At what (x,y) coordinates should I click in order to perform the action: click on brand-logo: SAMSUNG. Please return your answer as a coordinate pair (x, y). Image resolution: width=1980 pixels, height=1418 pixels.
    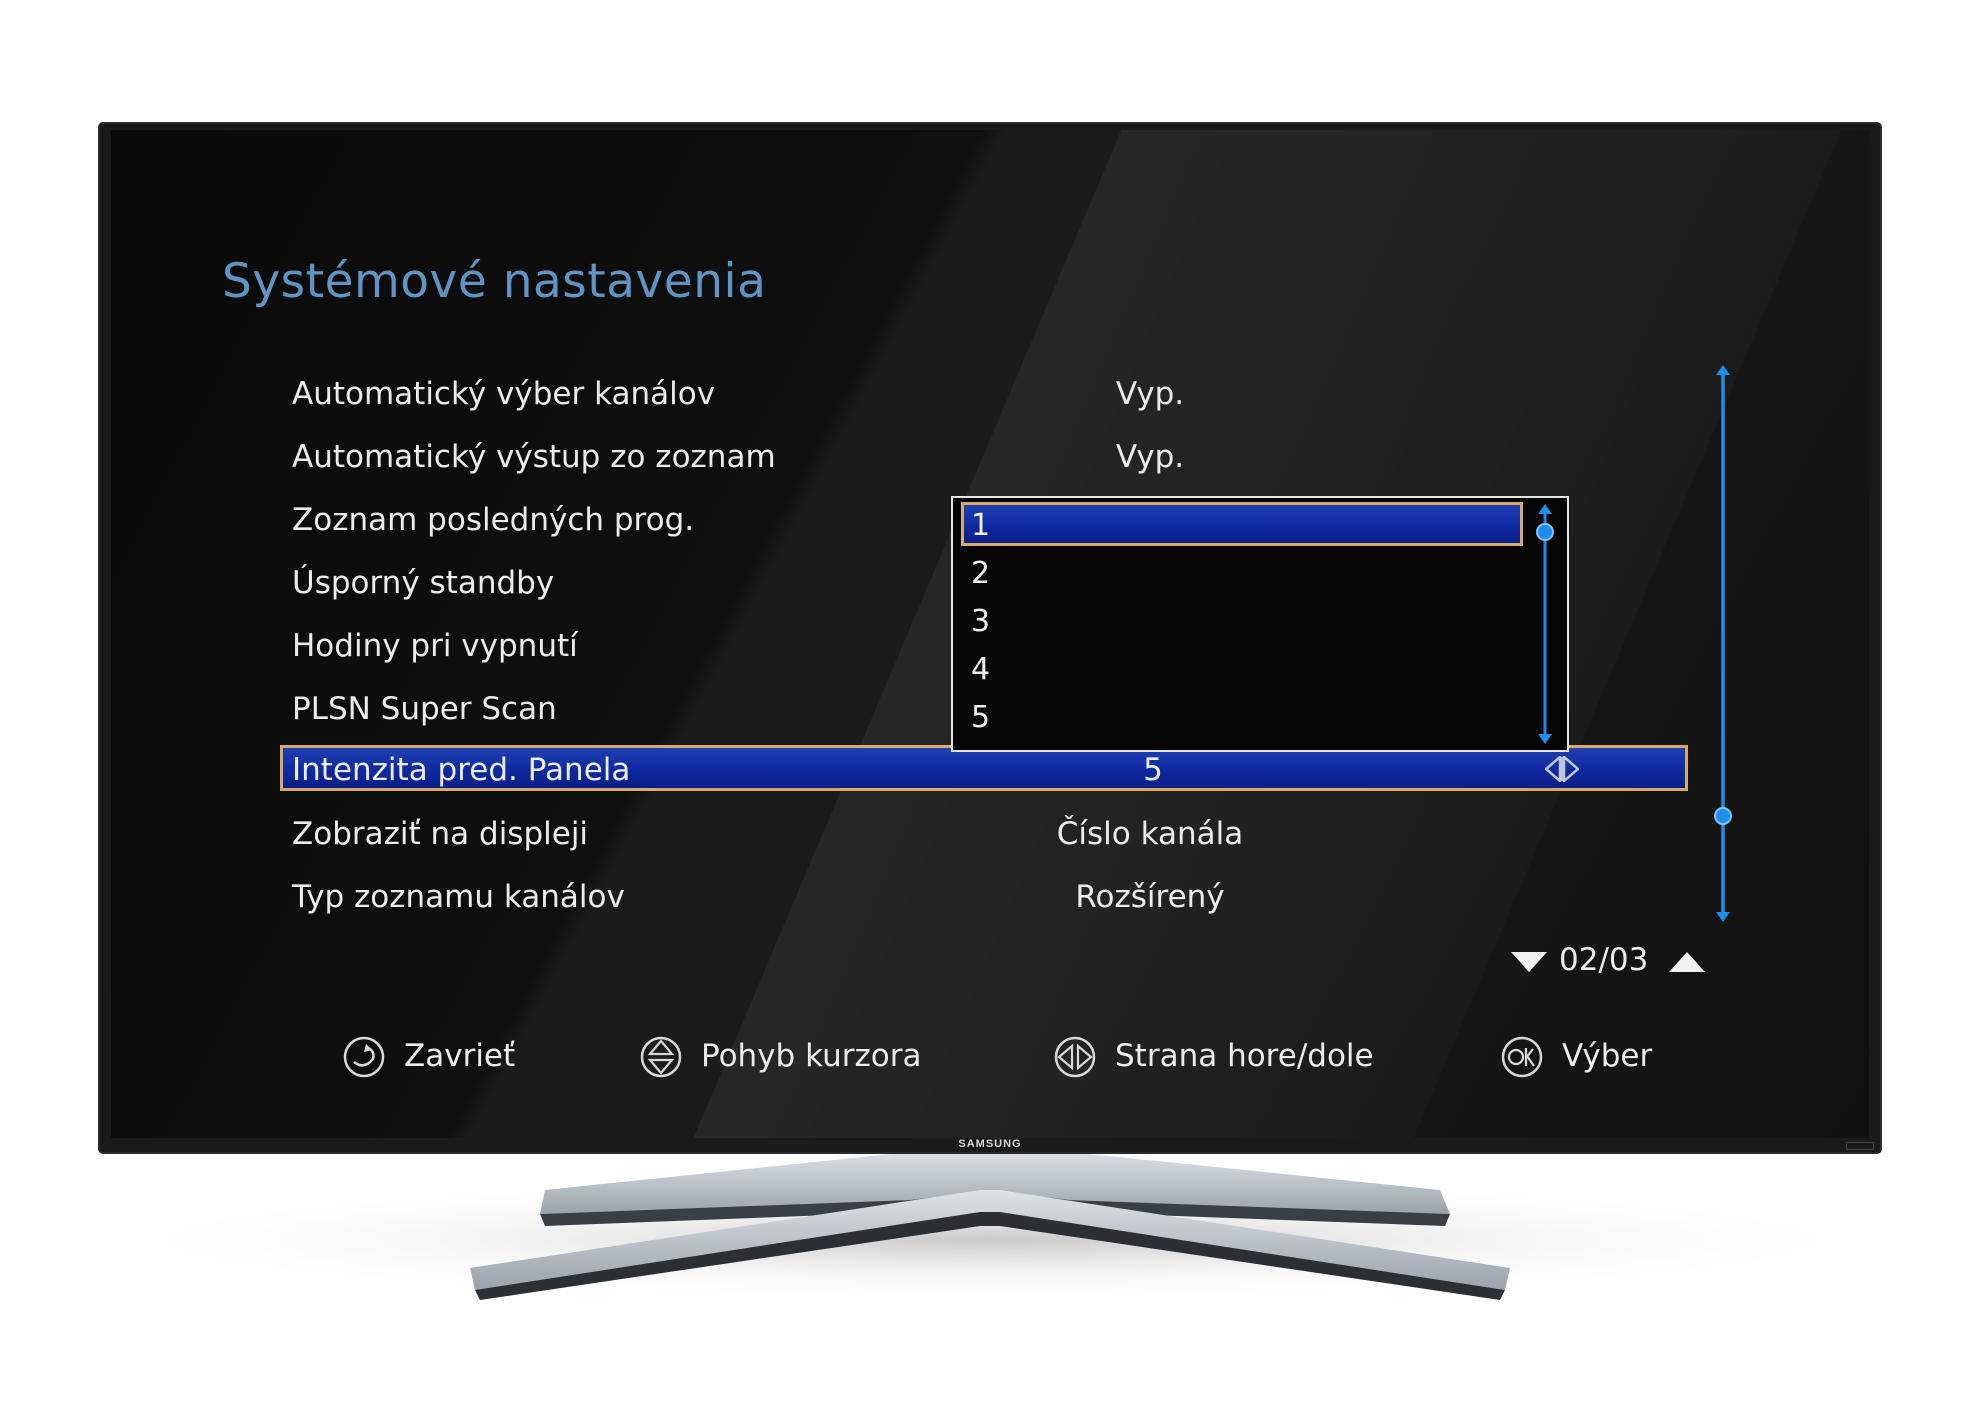
    Looking at the image, I should click on (990, 1144).